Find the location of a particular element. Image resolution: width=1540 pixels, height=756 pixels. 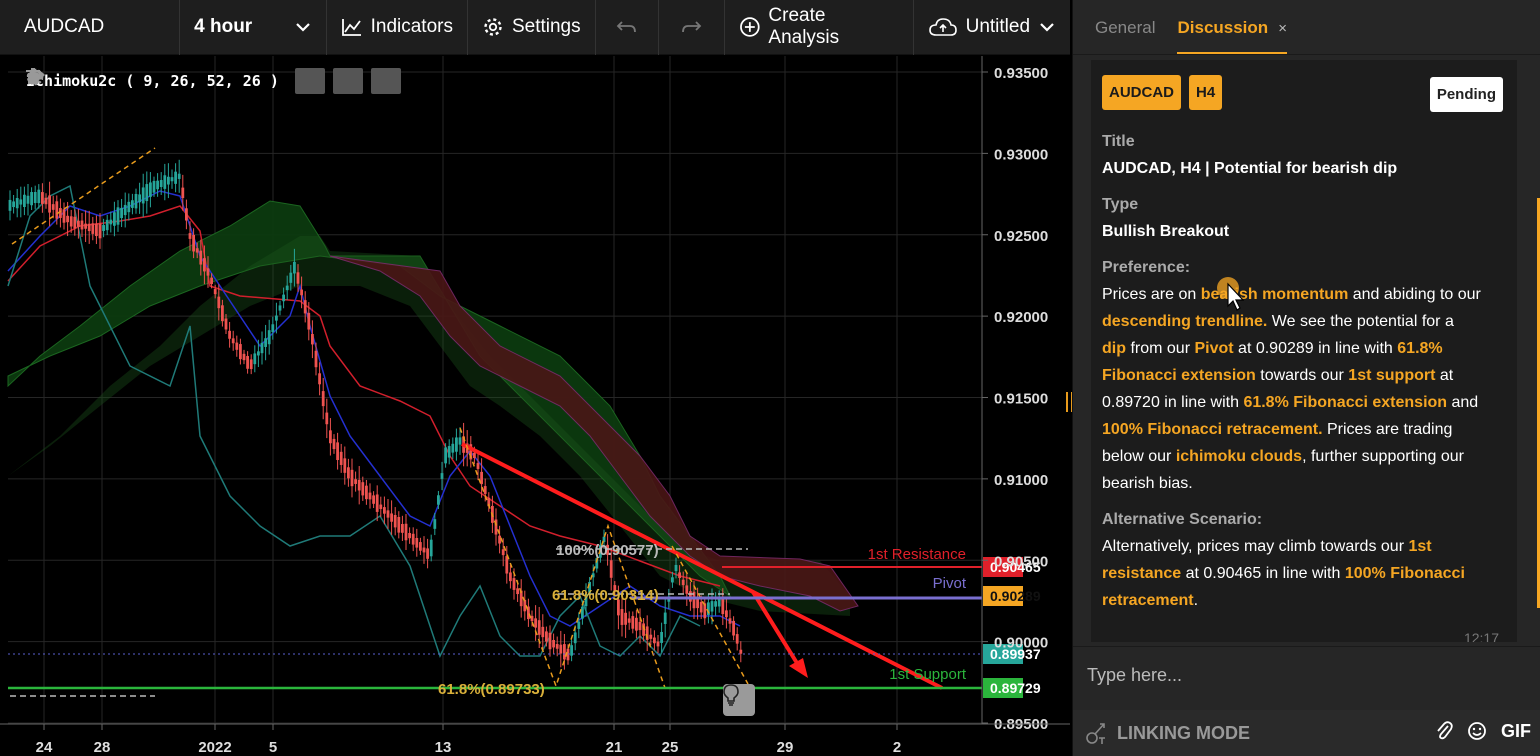

create-analysis-button: Create Analysis is located at coordinates (819, 27).